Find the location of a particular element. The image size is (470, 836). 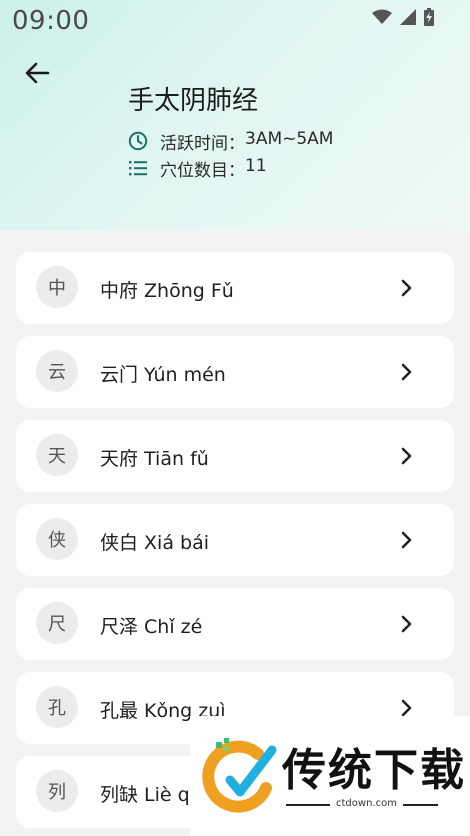

active-time-row: 活跃时间： 3AM~5AM is located at coordinates (231, 141).